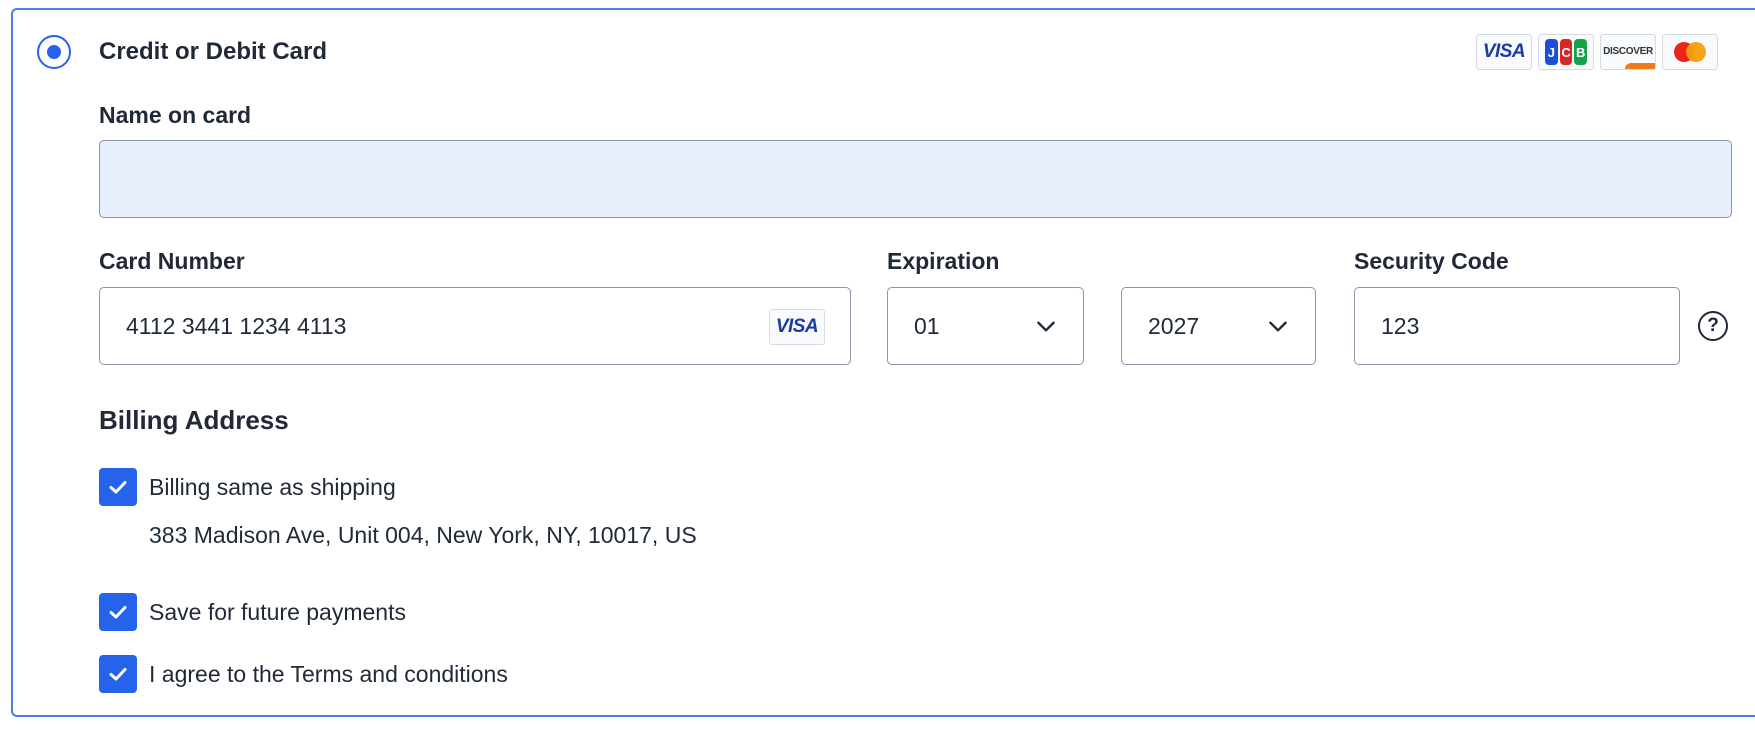 The image size is (1755, 733). What do you see at coordinates (54, 52) in the screenshot?
I see `card-radio-button` at bounding box center [54, 52].